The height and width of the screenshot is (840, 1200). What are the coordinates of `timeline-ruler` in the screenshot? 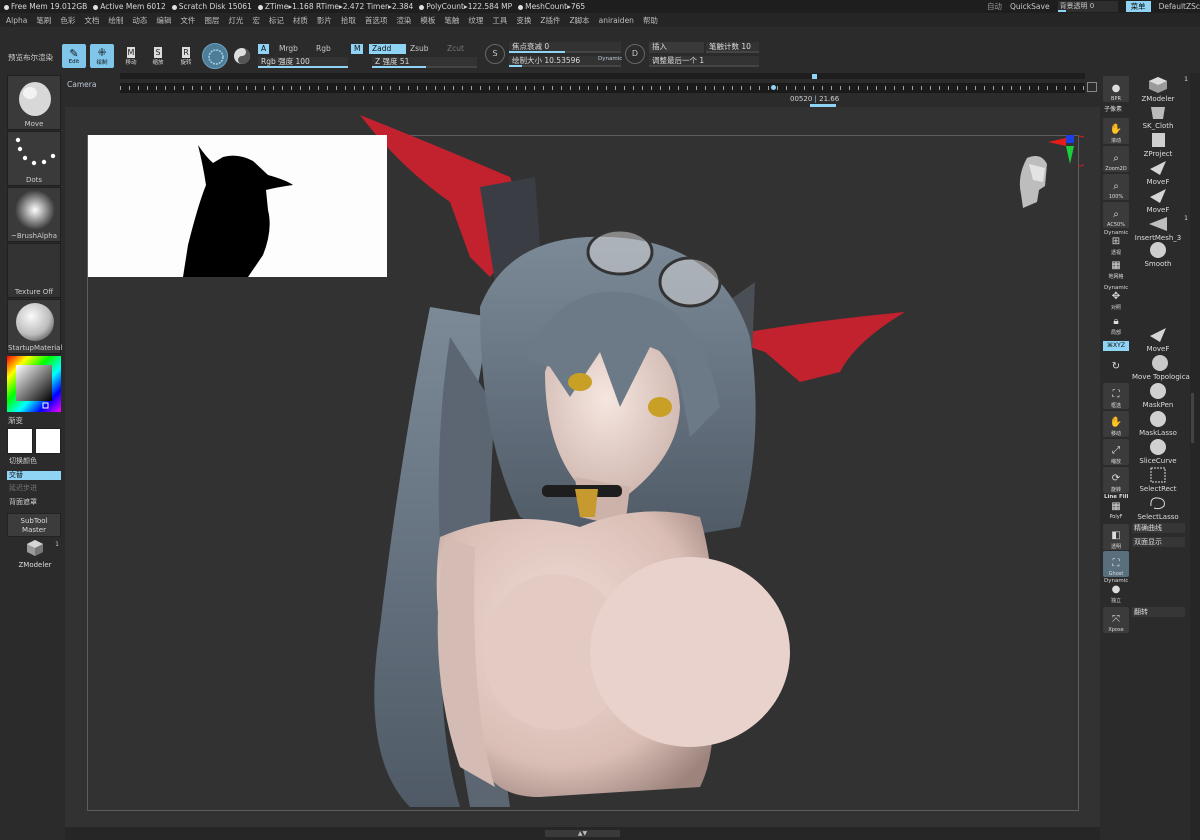 It's located at (602, 88).